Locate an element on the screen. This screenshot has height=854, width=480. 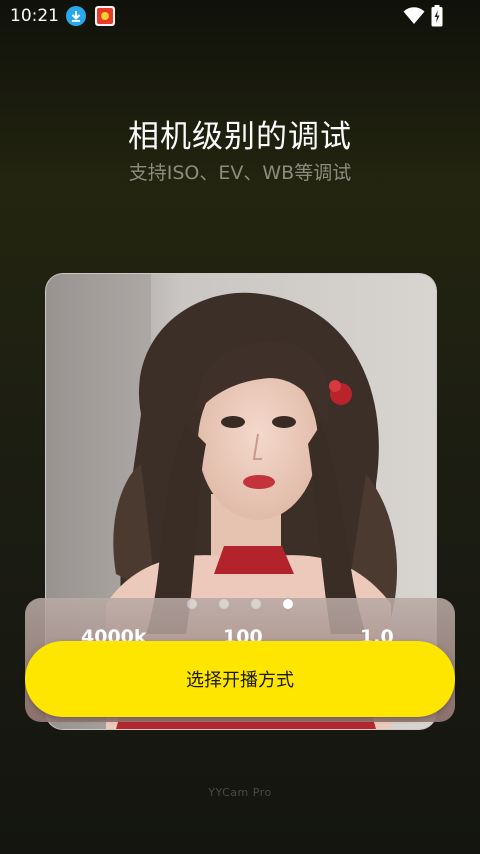
page-title: 相机级别的调试 is located at coordinates (240, 137).